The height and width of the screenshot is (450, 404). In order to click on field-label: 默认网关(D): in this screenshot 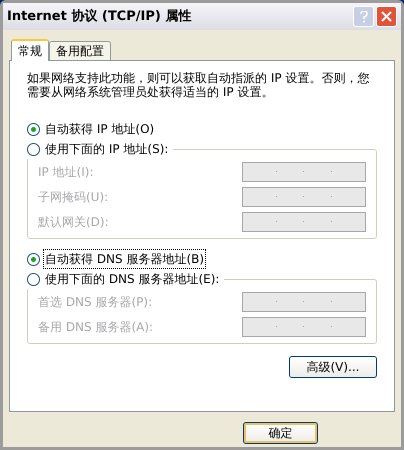, I will do `click(73, 222)`.